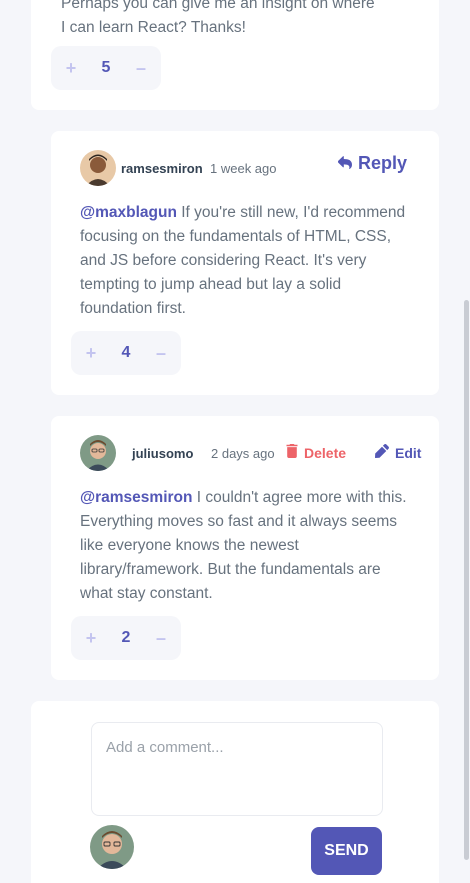 This screenshot has width=470, height=883. What do you see at coordinates (243, 168) in the screenshot?
I see `comment-time: 1 week ago` at bounding box center [243, 168].